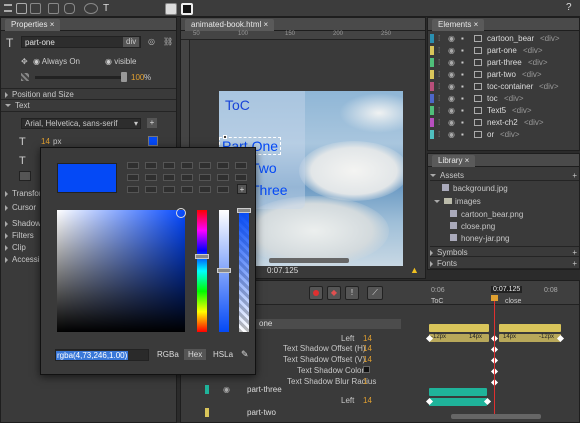 The image size is (580, 423). What do you see at coordinates (414, 270) in the screenshot?
I see `warning-icon: ▲` at bounding box center [414, 270].